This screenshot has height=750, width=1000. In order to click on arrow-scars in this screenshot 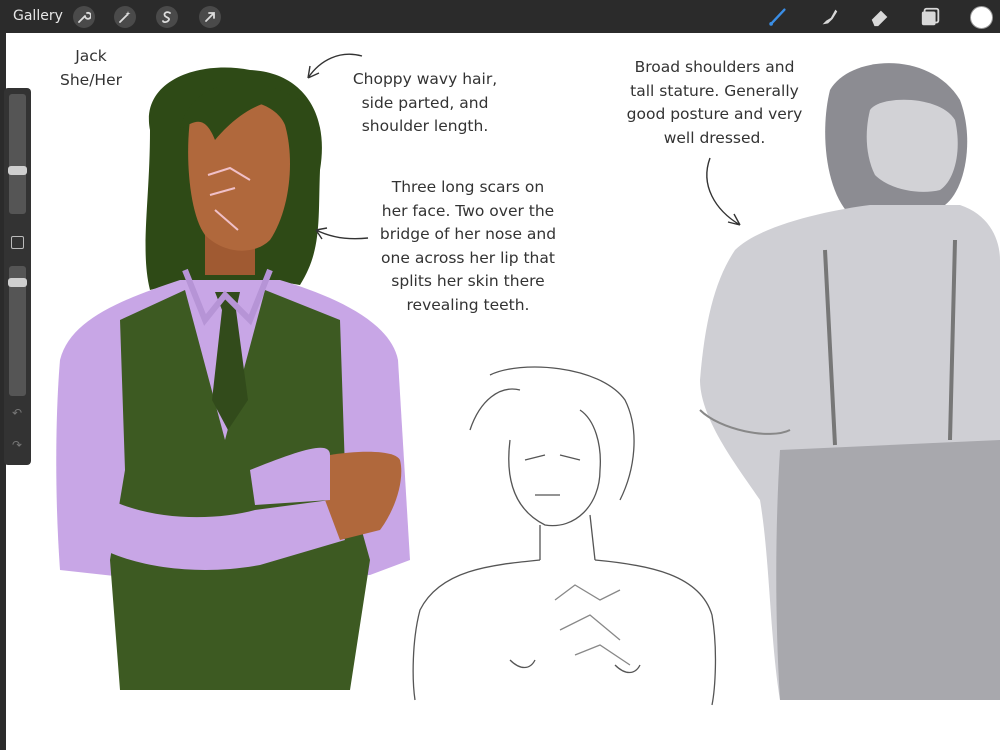, I will do `click(342, 233)`.